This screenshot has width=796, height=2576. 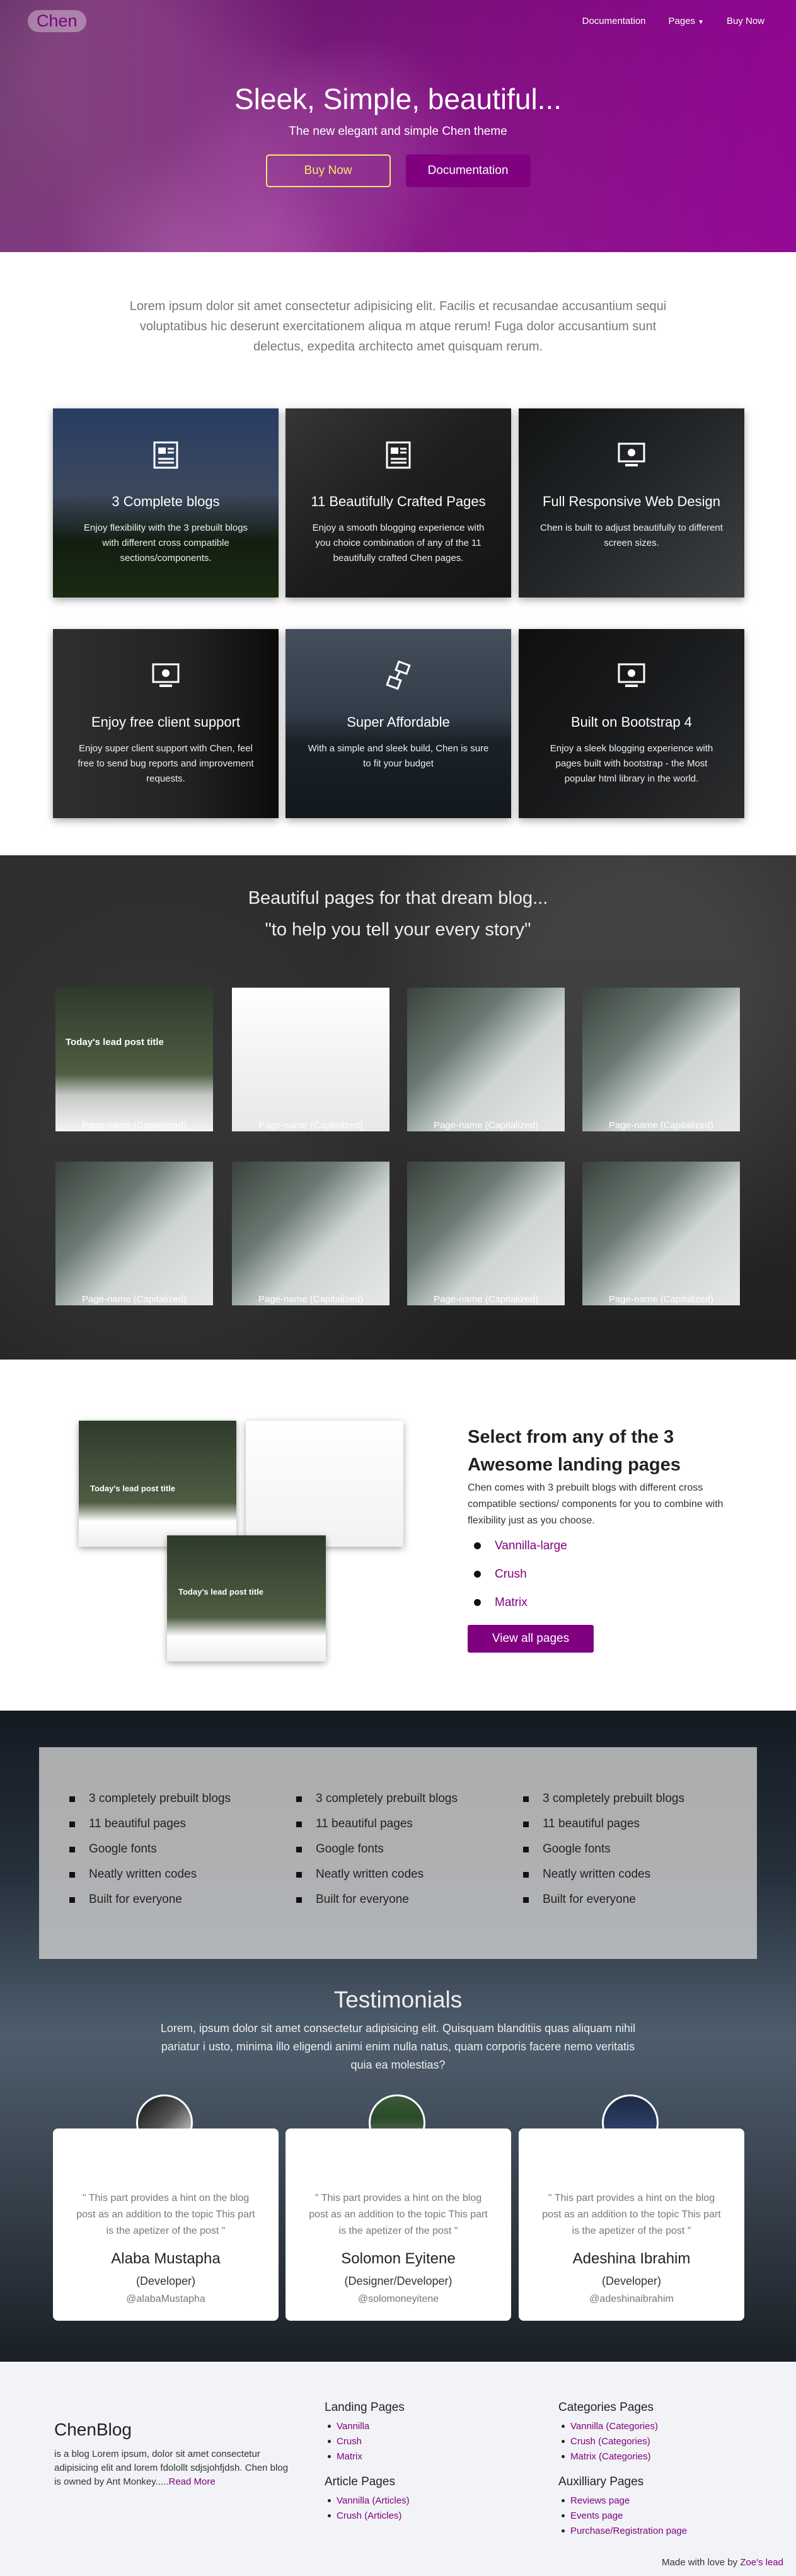 What do you see at coordinates (349, 2456) in the screenshot?
I see `footer-link: Matrix` at bounding box center [349, 2456].